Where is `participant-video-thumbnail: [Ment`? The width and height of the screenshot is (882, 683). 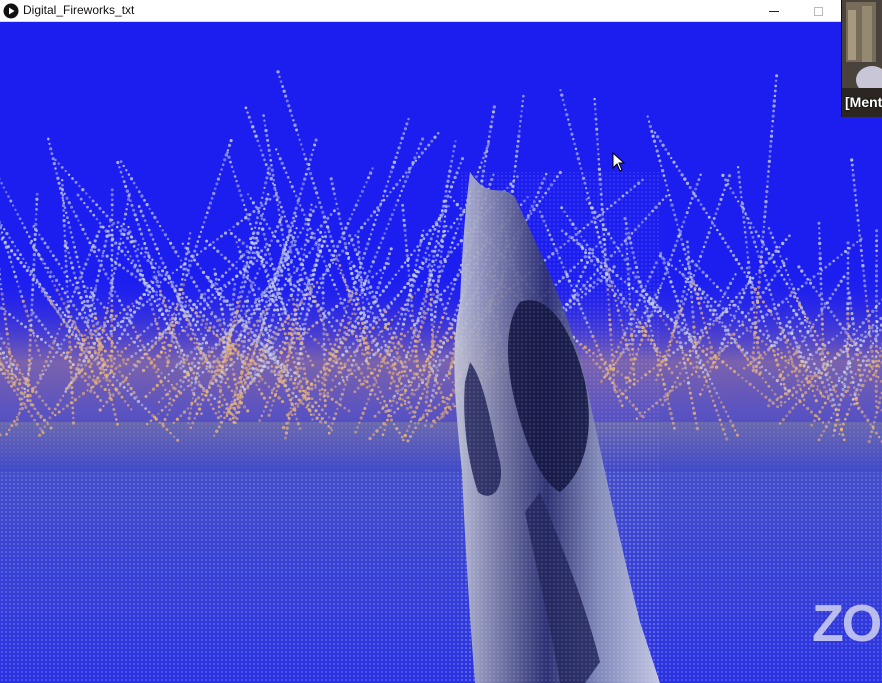
participant-video-thumbnail: [Ment is located at coordinates (861, 58).